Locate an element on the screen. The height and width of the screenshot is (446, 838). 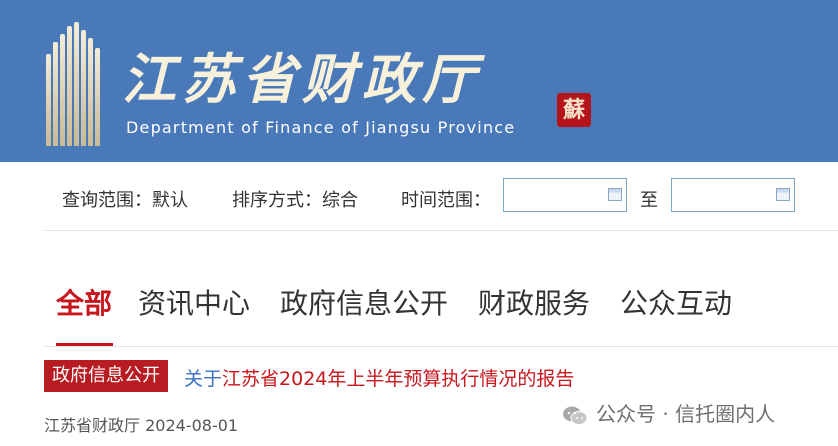
tab-news-center: 资讯中心 is located at coordinates (194, 302).